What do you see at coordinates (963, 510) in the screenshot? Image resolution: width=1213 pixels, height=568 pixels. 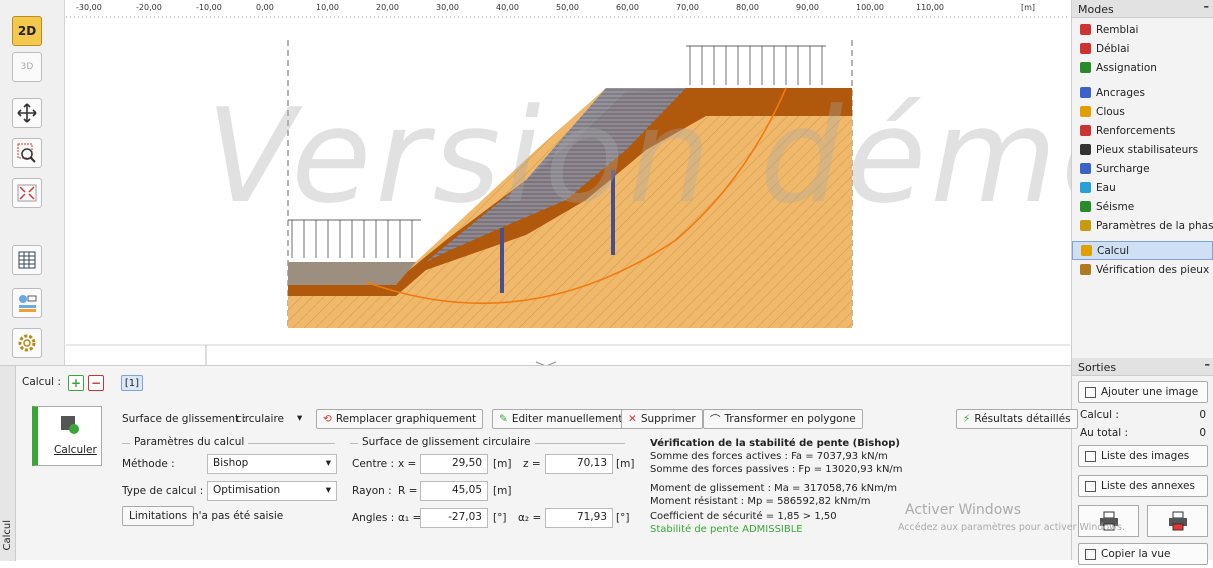 I see `activation-title: Activer Windows` at bounding box center [963, 510].